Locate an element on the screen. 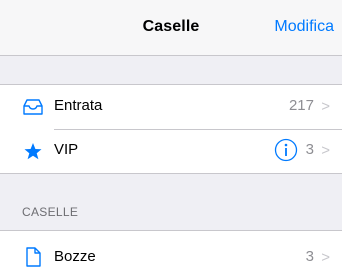 The width and height of the screenshot is (342, 280). inbox-count: 217 is located at coordinates (301, 105).